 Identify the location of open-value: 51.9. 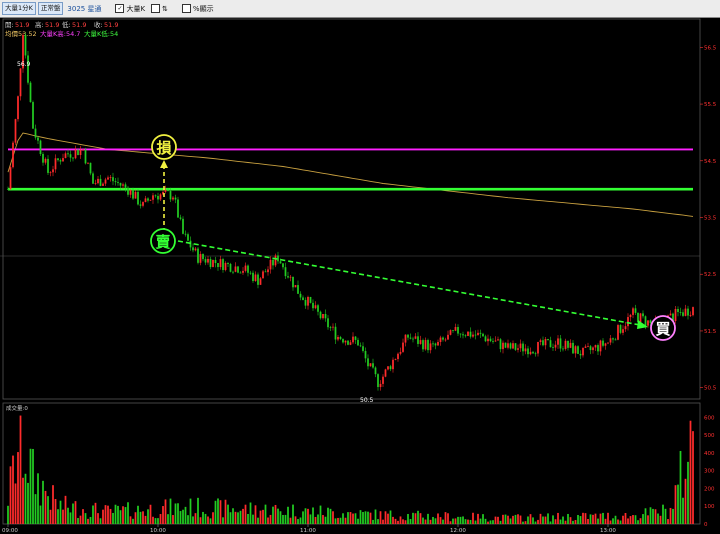
(22, 25).